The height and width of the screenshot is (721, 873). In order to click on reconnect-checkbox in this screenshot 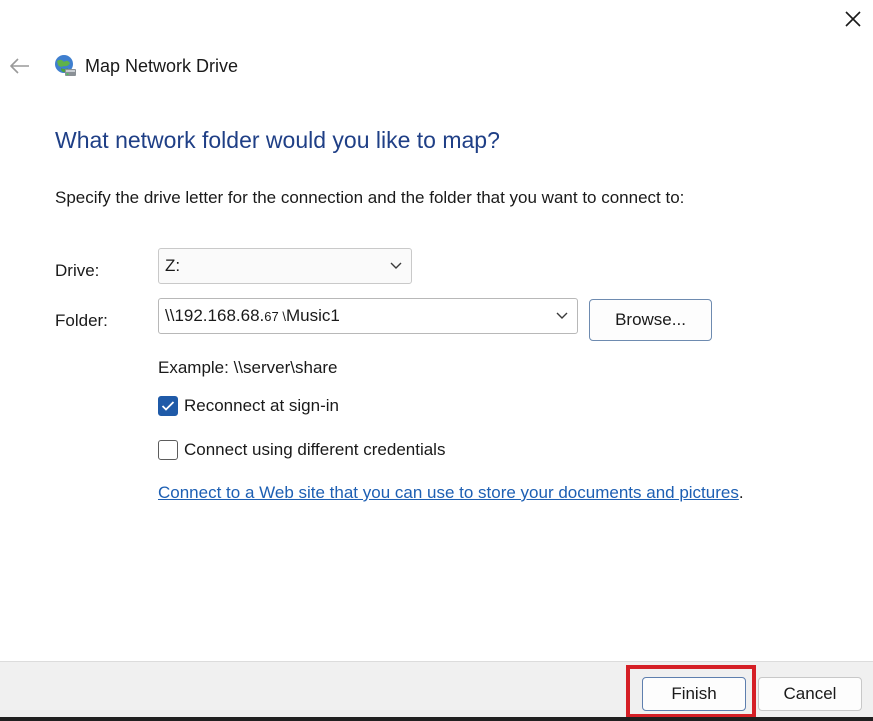, I will do `click(168, 406)`.